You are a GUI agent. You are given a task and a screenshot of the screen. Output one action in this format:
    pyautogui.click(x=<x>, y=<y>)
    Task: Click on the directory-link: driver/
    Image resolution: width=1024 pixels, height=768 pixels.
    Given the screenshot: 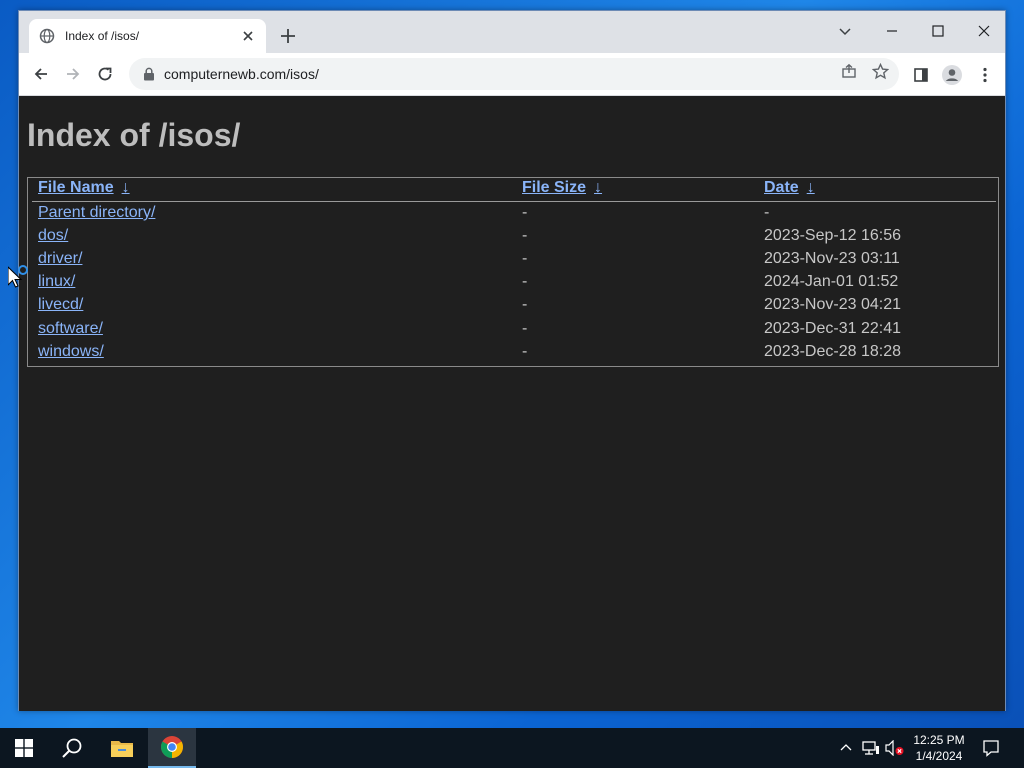 What is the action you would take?
    pyautogui.click(x=60, y=259)
    